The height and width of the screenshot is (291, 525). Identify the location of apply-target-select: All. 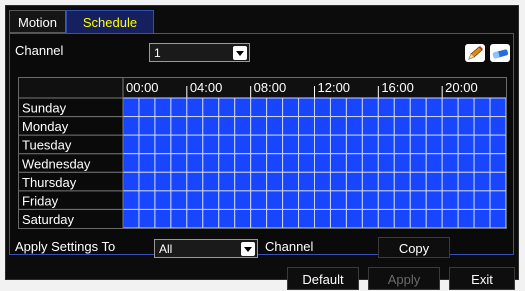
(206, 248).